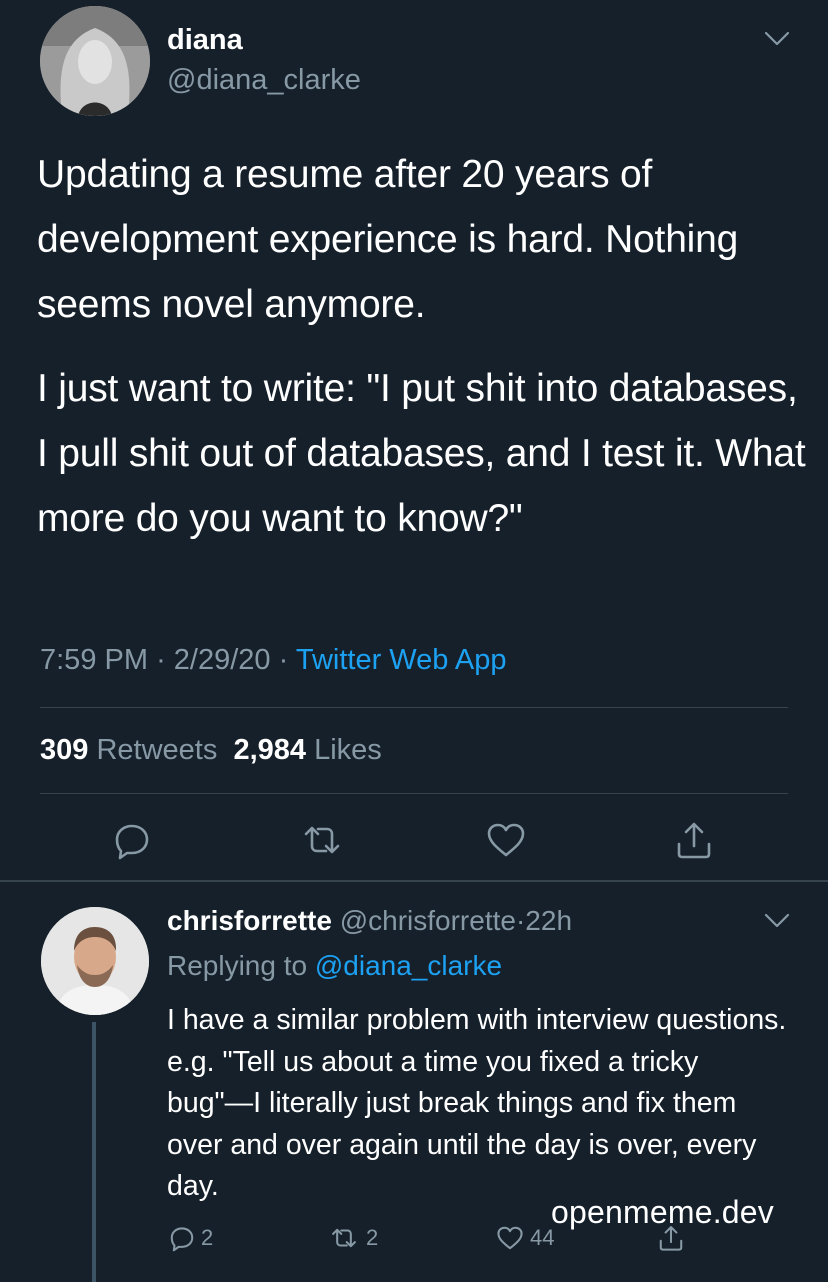  I want to click on retweets-stat: 309 Retweets, so click(128, 750).